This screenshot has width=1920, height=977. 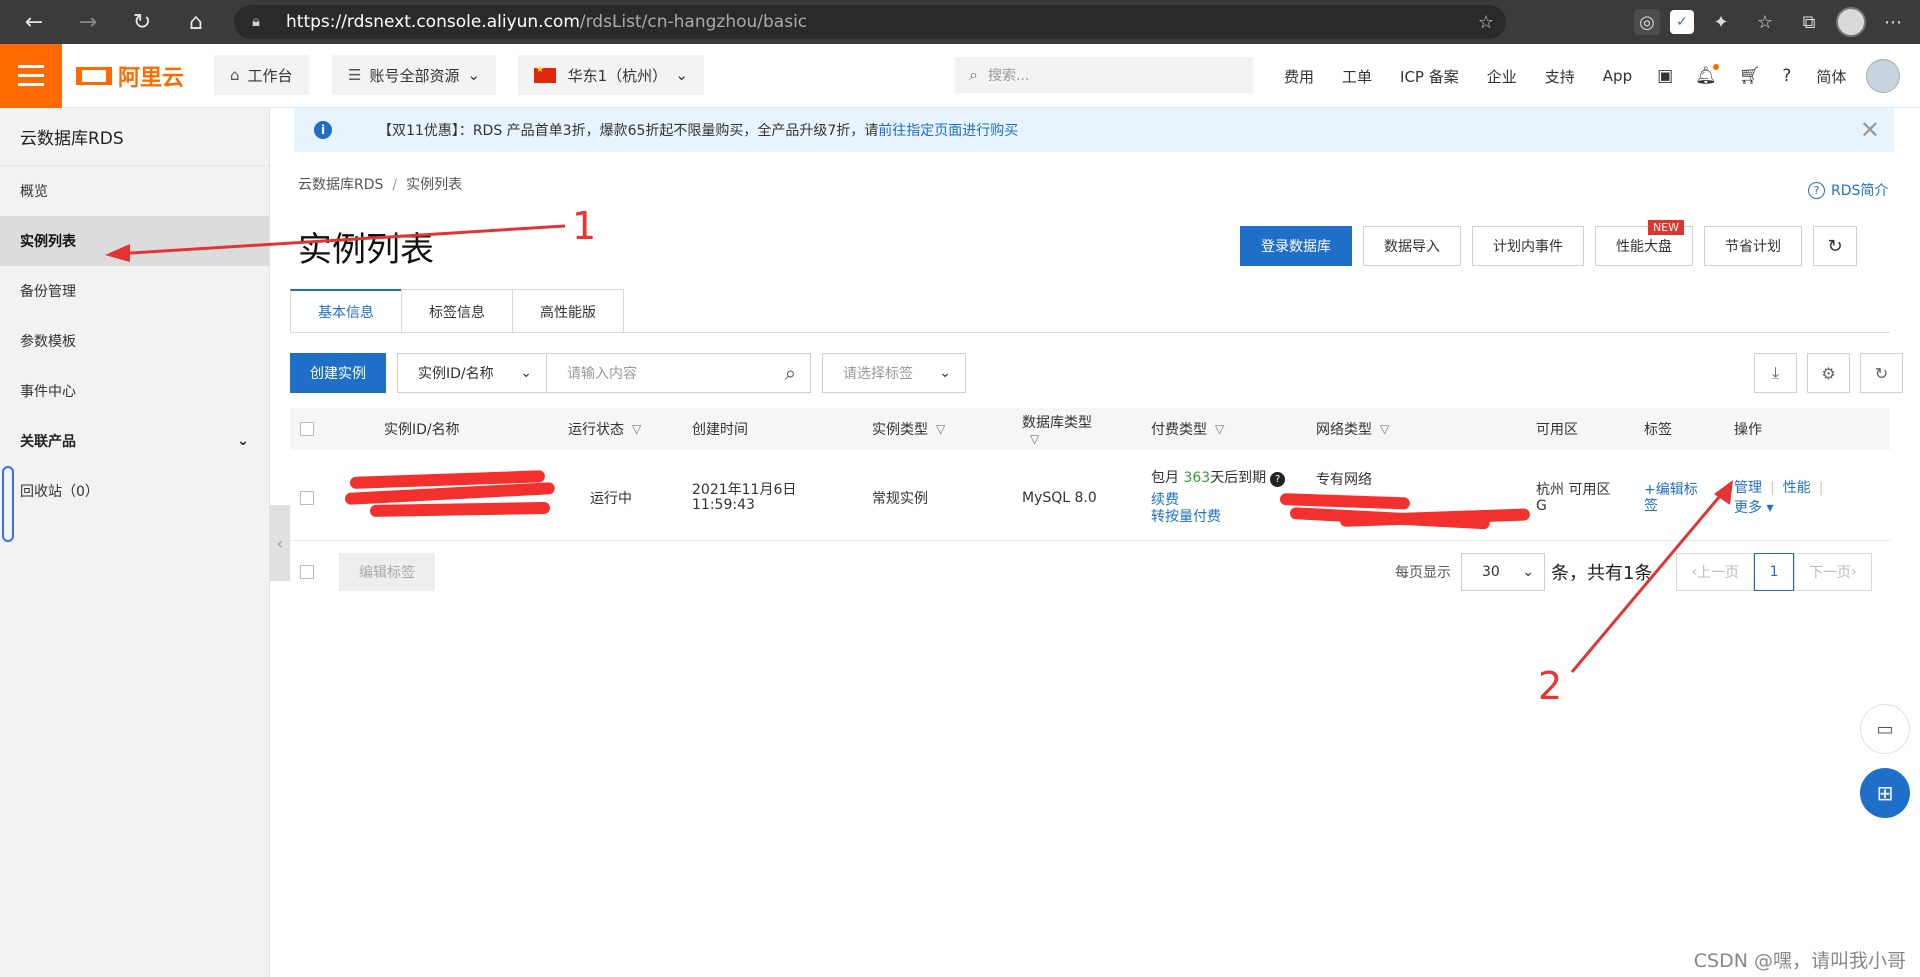 I want to click on annotation-number-1: 1, so click(x=584, y=226).